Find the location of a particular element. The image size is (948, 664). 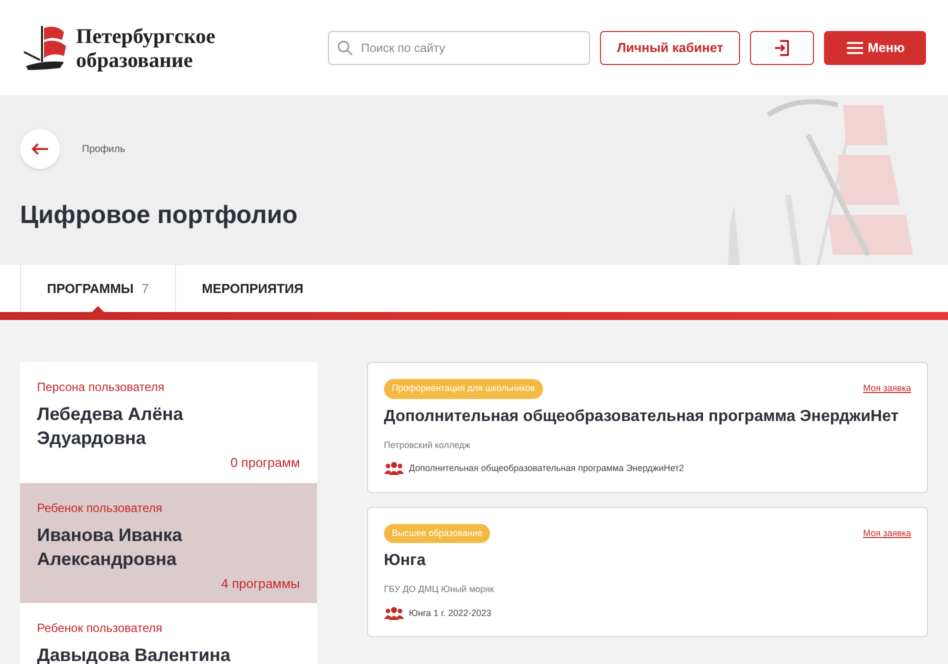

tab: МЕРОПРИЯТИЯ is located at coordinates (253, 288).